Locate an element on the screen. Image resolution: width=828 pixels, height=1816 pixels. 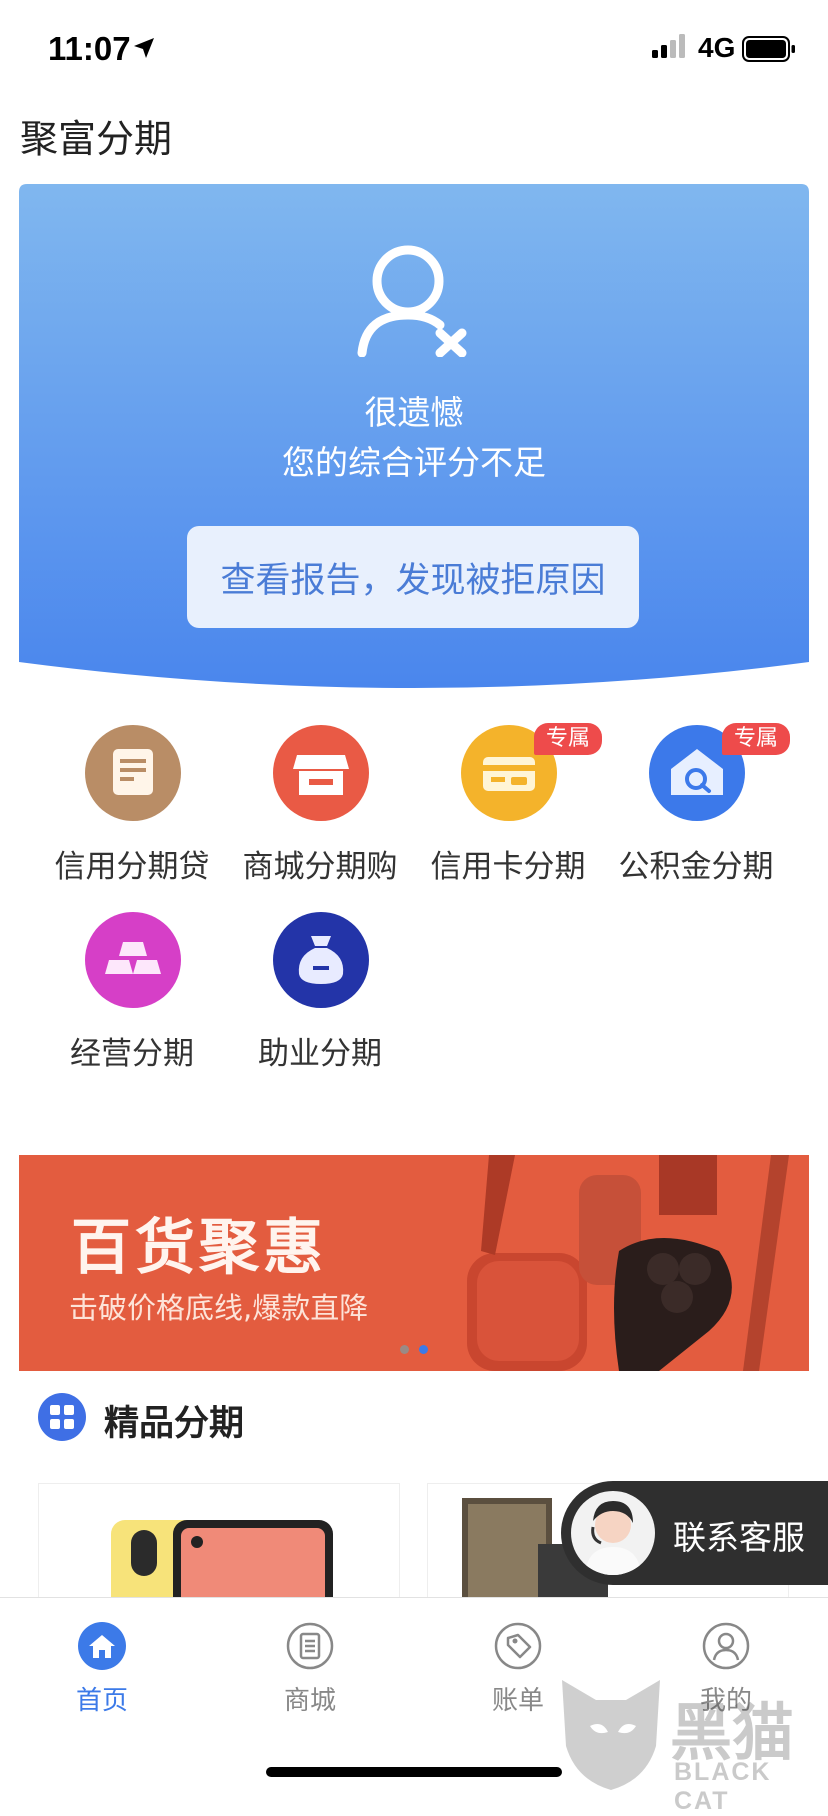
grid-icon is located at coordinates (62, 1417).